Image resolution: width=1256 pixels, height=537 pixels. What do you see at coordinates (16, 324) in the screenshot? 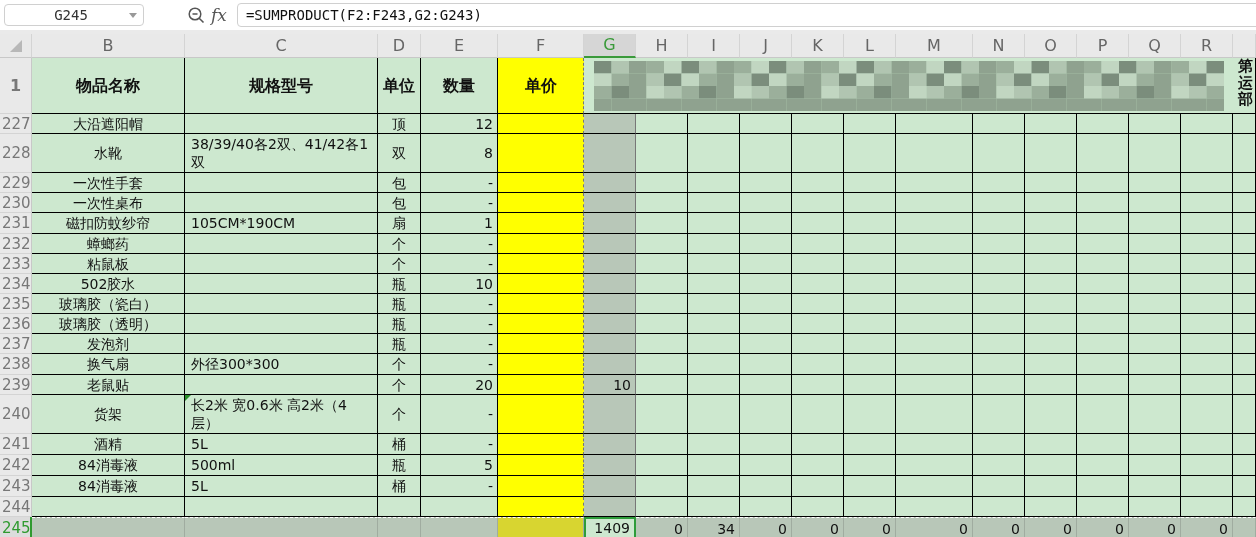
I see `row-header: 236` at bounding box center [16, 324].